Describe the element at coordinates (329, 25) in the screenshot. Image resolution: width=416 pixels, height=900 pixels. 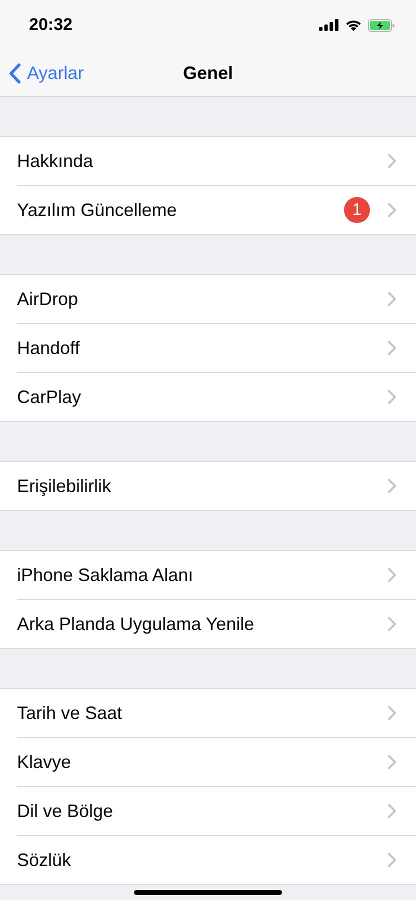
I see `signal-icon` at that location.